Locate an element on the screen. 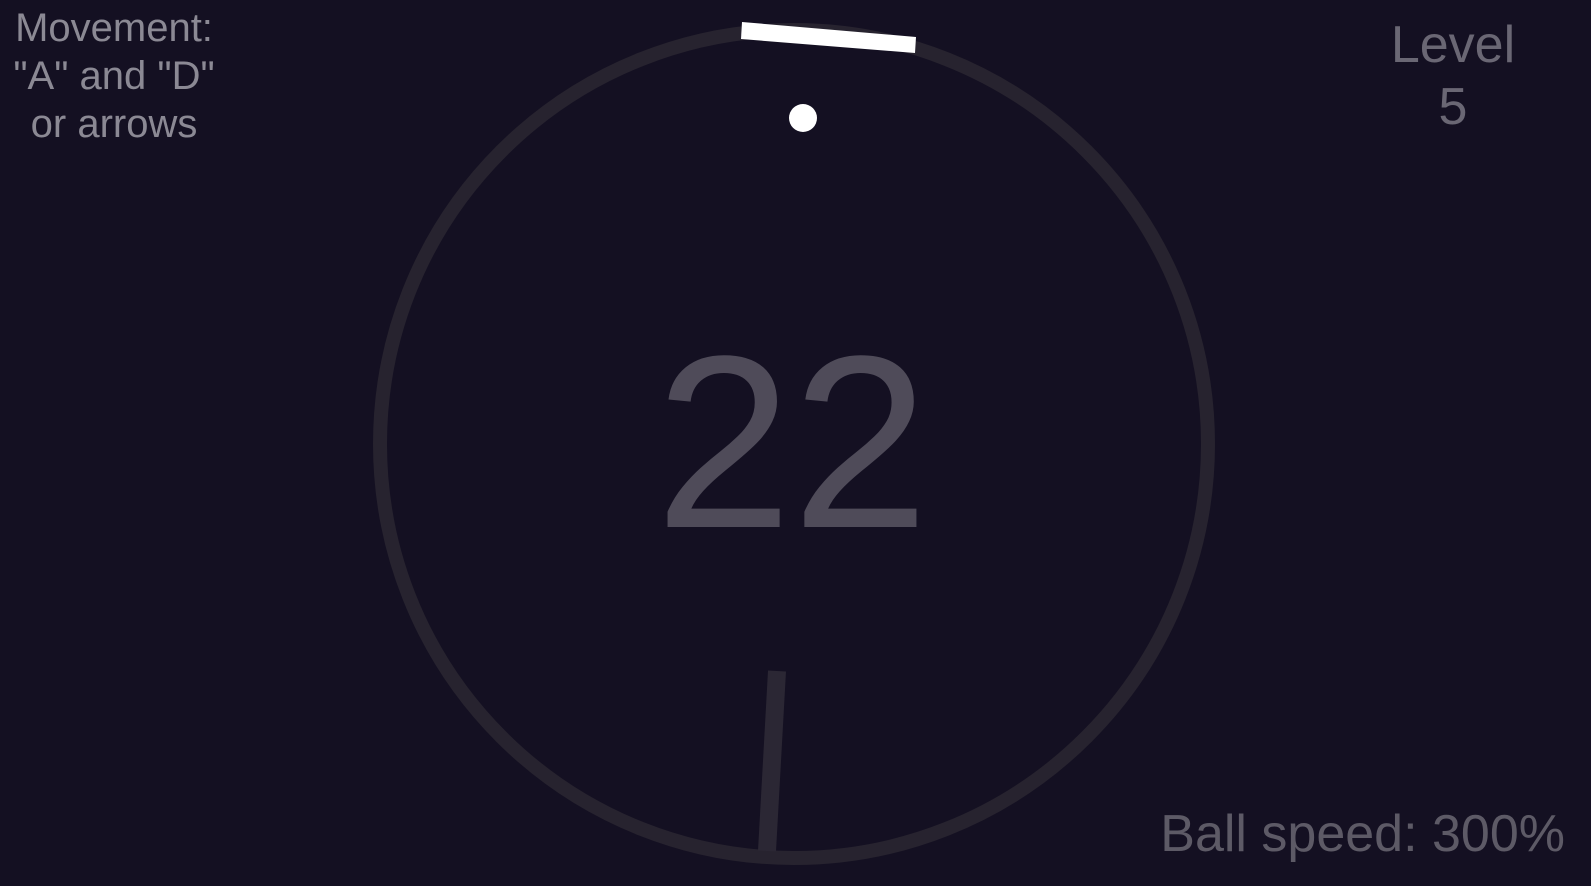  obstacle-spoke is located at coordinates (772, 761).